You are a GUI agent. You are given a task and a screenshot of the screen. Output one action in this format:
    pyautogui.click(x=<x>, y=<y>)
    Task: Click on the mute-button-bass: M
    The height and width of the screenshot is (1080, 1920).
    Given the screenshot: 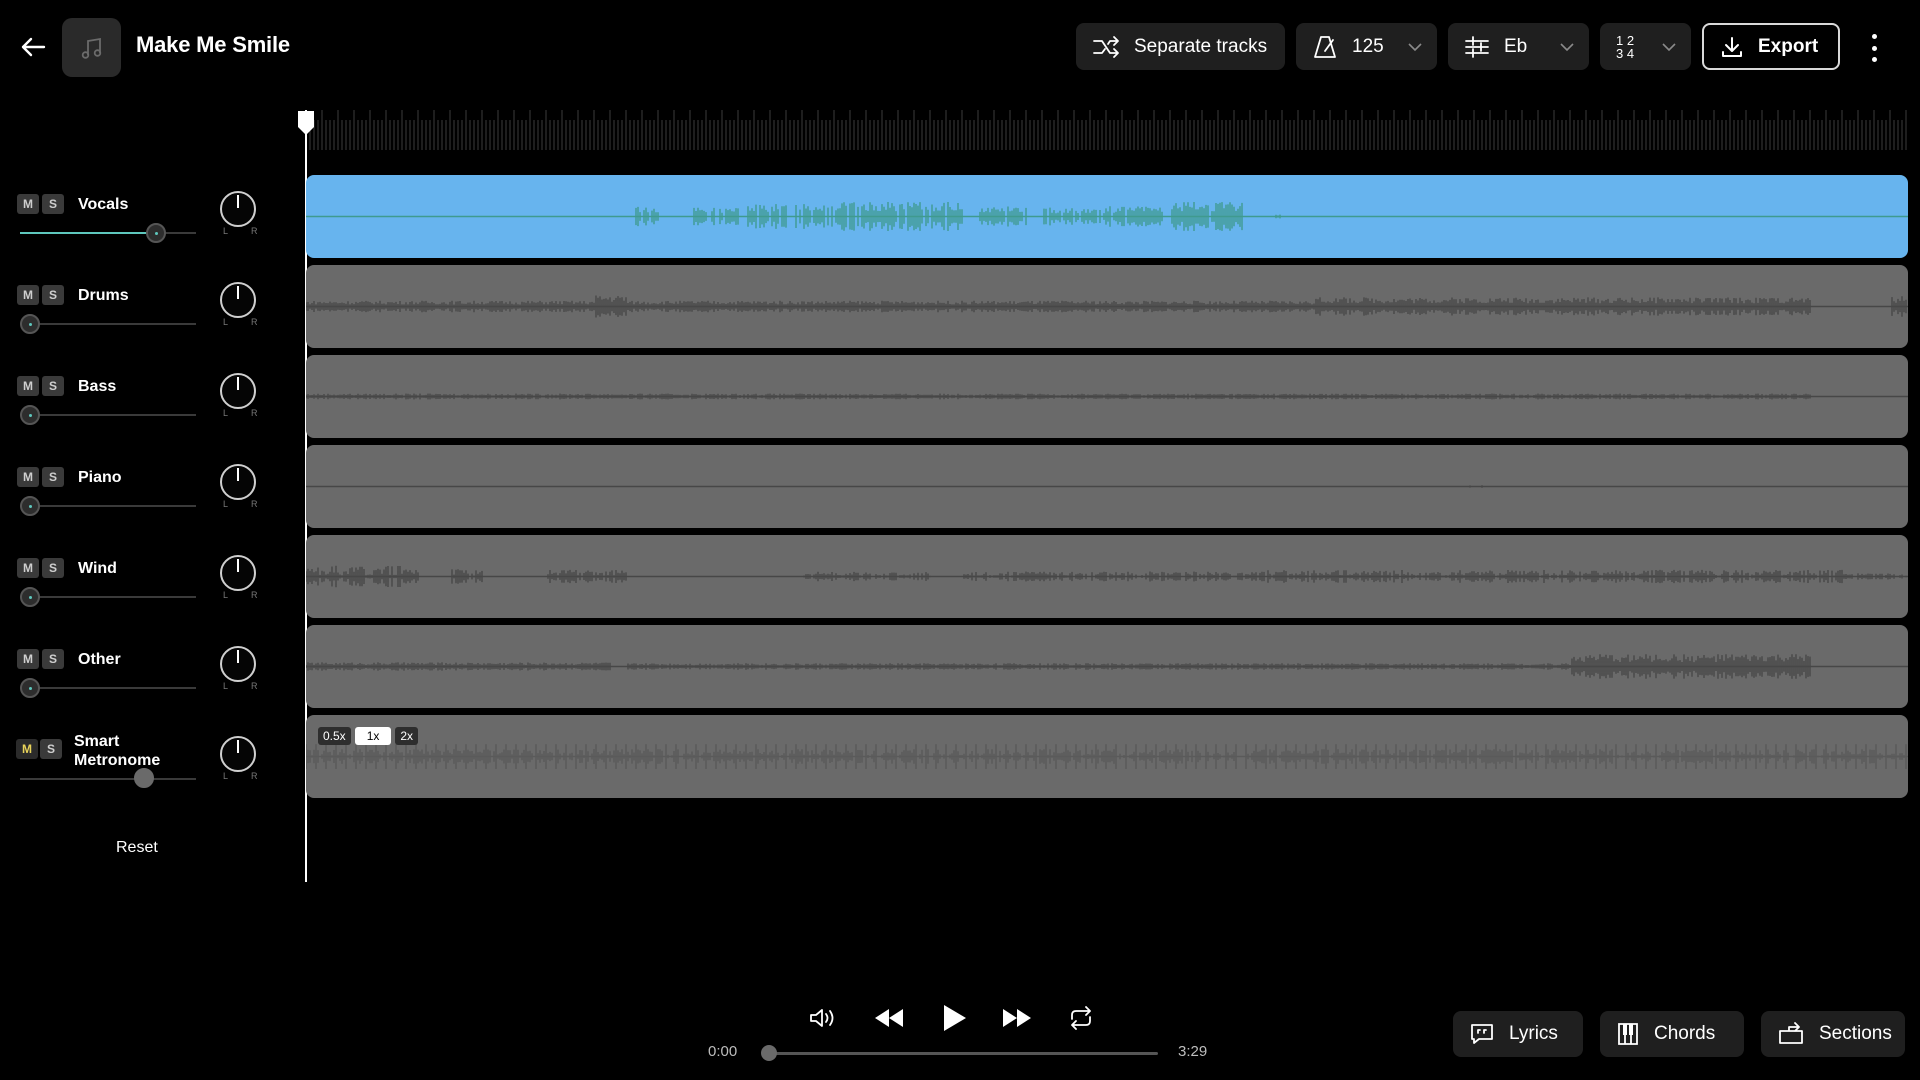 What is the action you would take?
    pyautogui.click(x=28, y=386)
    